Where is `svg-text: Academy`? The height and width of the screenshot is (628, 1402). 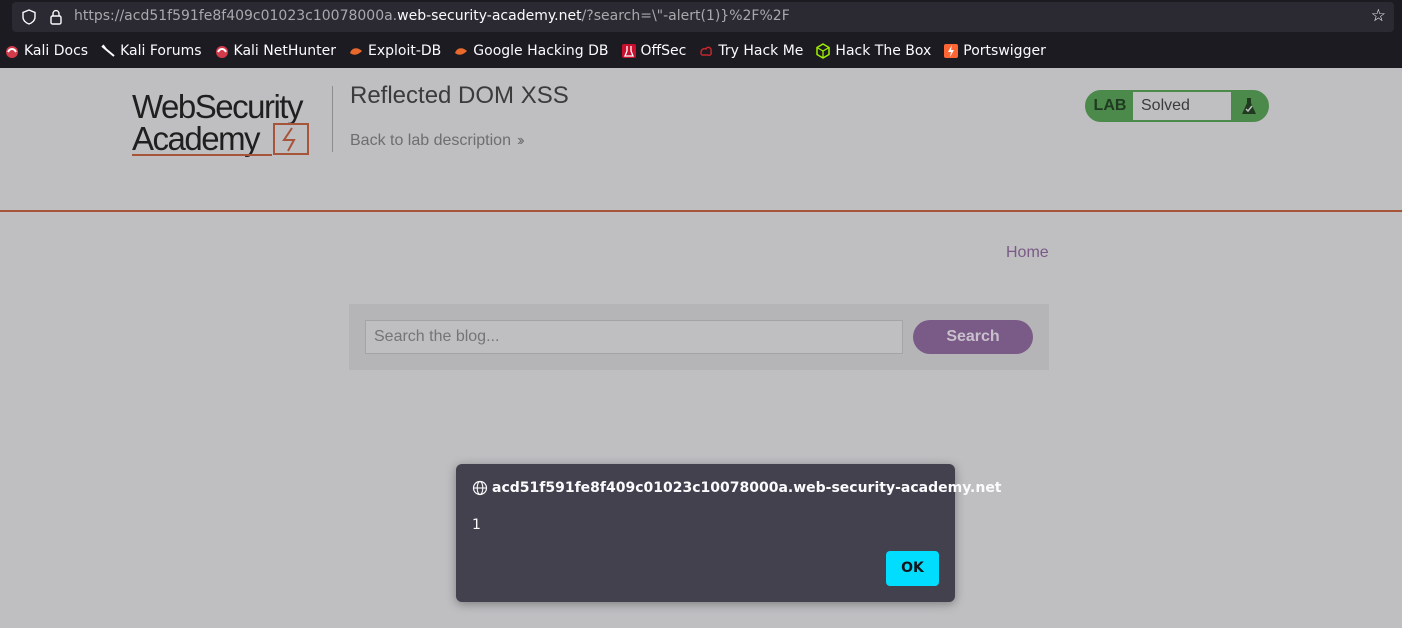 svg-text: Academy is located at coordinates (196, 138).